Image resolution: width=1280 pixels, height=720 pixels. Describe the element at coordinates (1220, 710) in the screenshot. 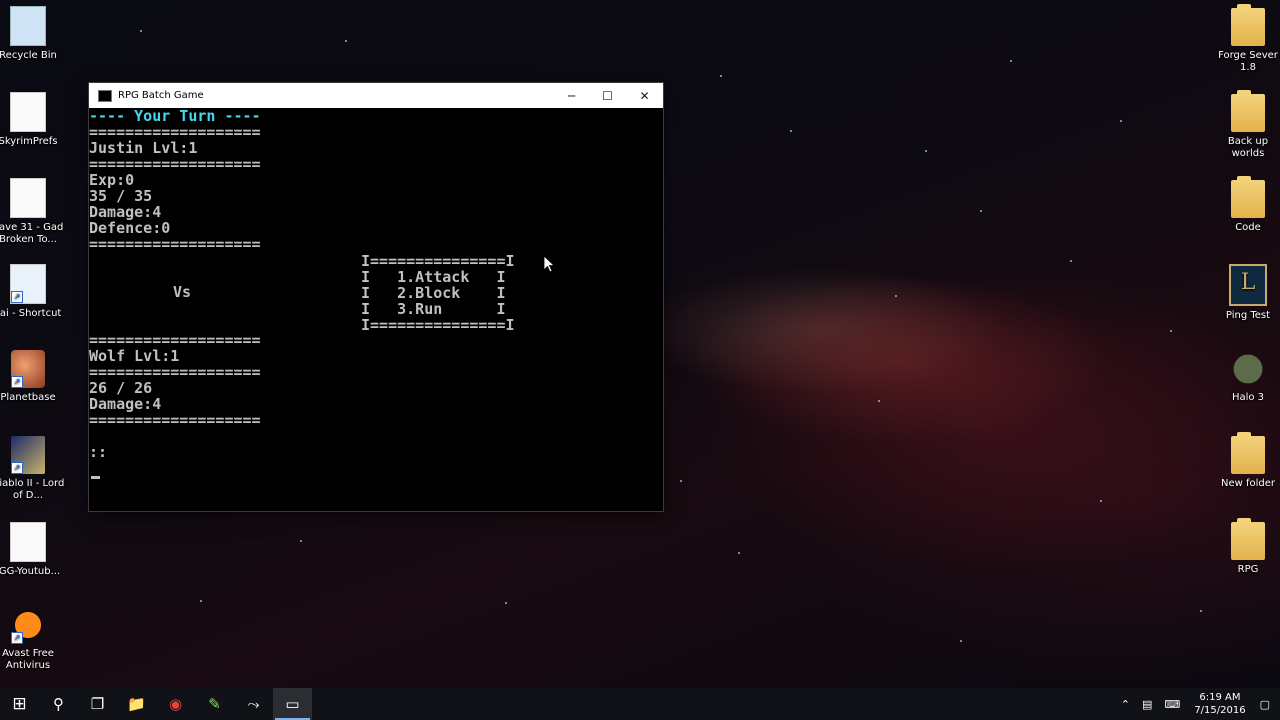

I see `clock-date: 7/15/2016` at that location.